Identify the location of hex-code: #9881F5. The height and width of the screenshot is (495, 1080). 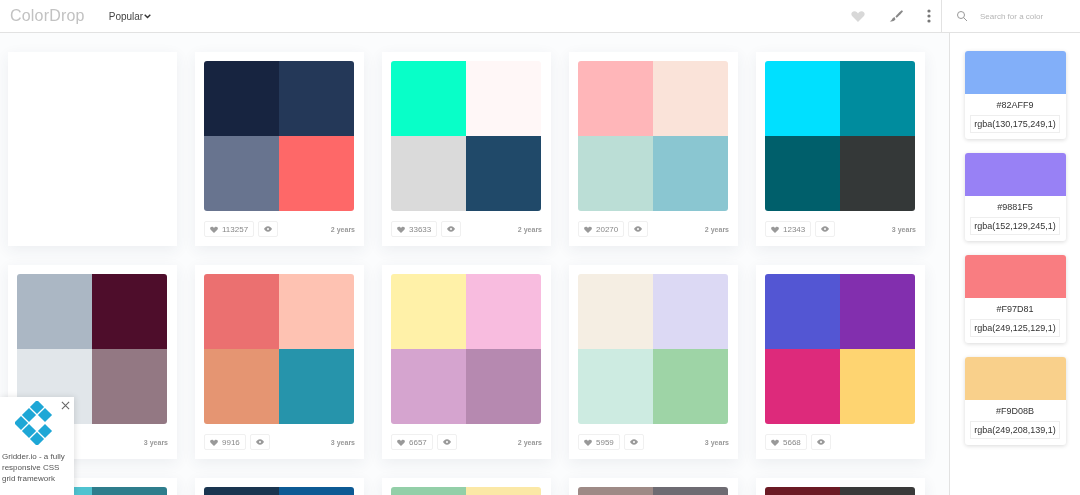
(1015, 207).